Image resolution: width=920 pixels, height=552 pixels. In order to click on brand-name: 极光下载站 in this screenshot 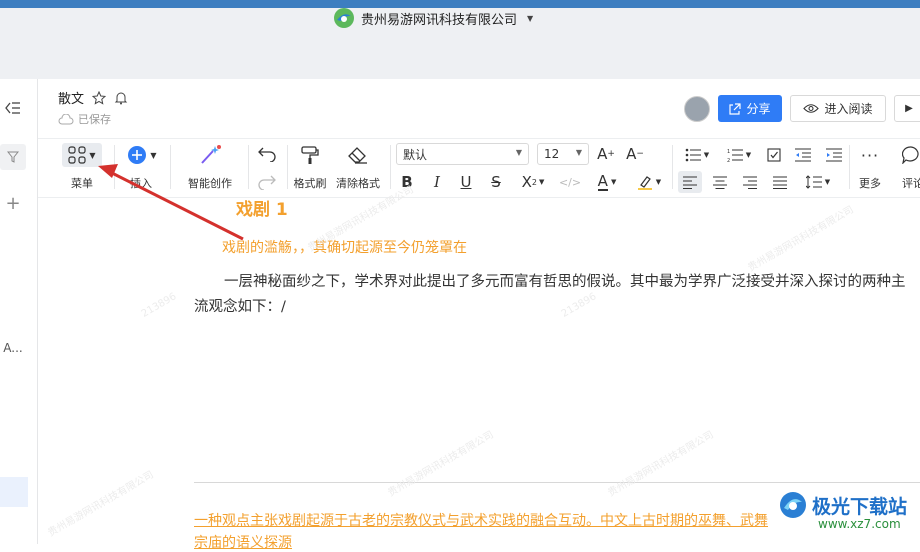, I will do `click(860, 506)`.